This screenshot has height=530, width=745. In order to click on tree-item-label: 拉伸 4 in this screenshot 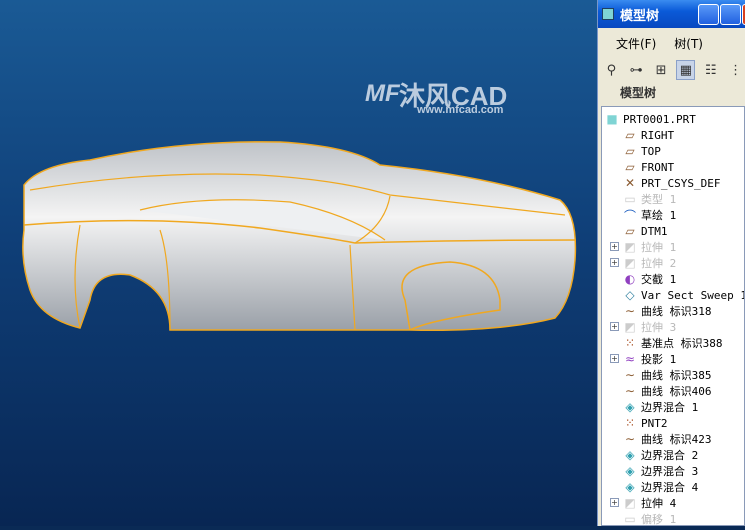, I will do `click(659, 503)`.